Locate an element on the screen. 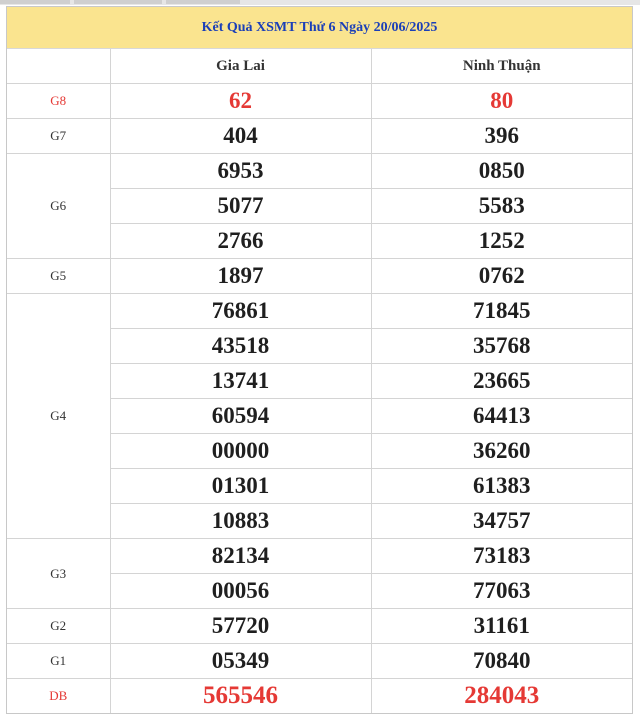  prize-row: G5 1897 0762 is located at coordinates (319, 276).